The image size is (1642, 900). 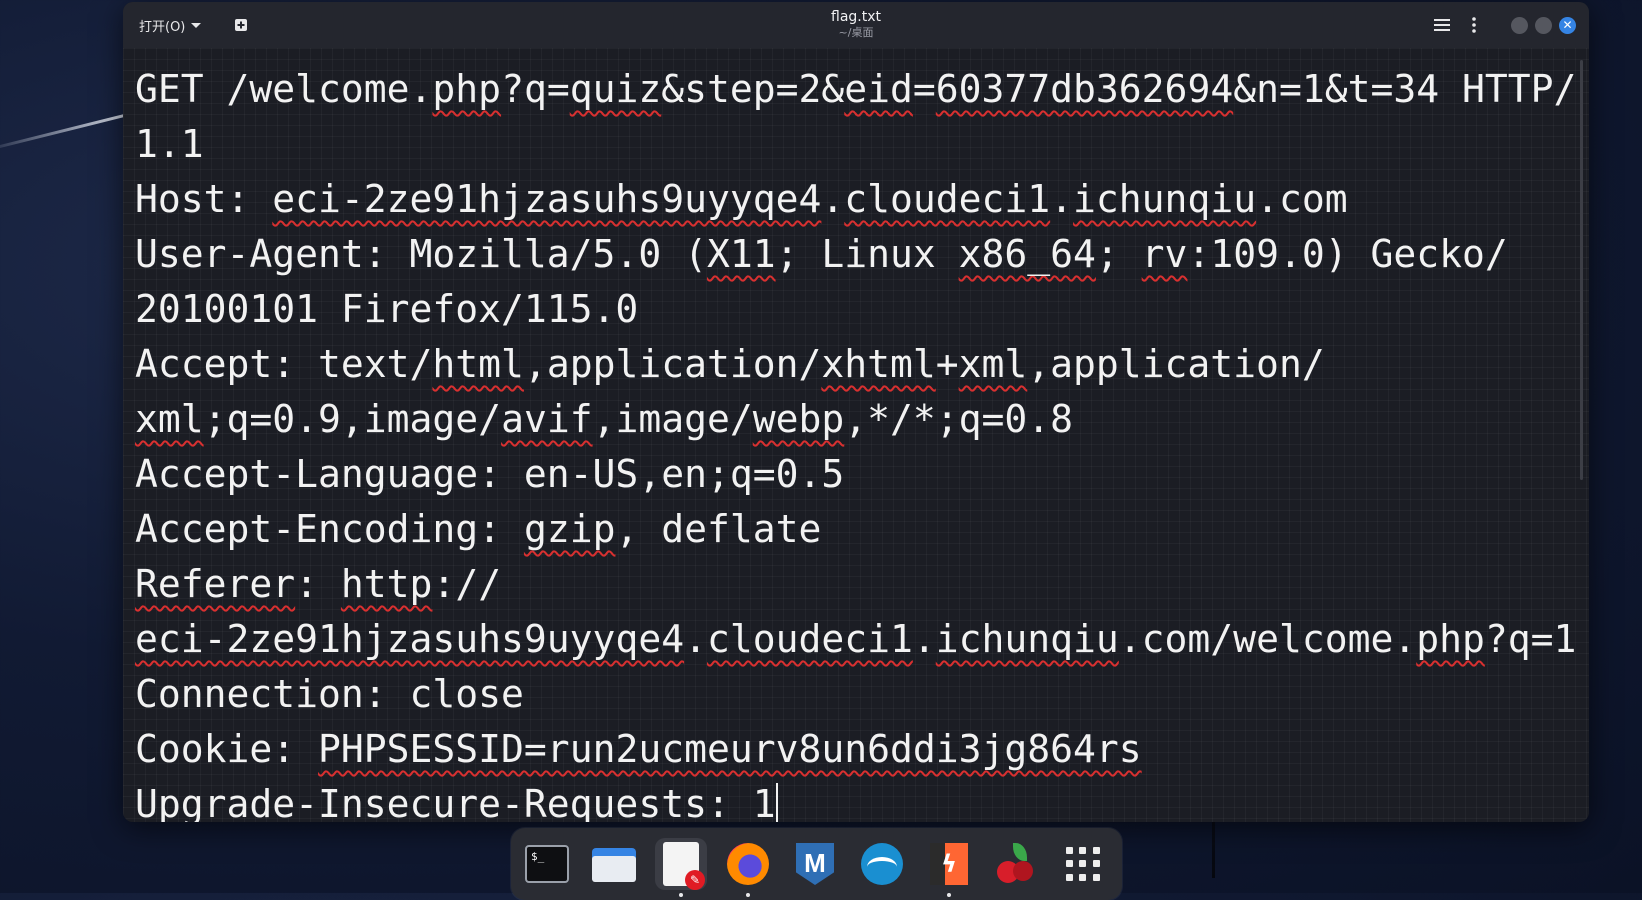 I want to click on text-segment: ,image/, so click(x=672, y=419).